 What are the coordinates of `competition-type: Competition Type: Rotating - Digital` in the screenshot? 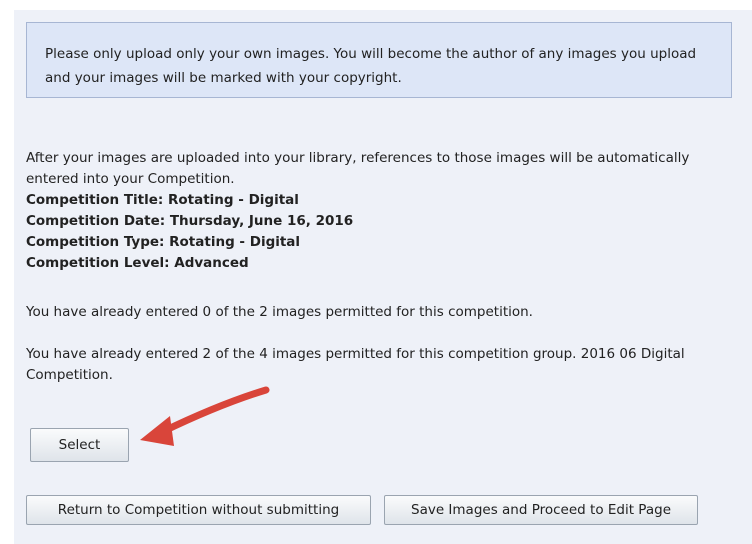 It's located at (163, 242).